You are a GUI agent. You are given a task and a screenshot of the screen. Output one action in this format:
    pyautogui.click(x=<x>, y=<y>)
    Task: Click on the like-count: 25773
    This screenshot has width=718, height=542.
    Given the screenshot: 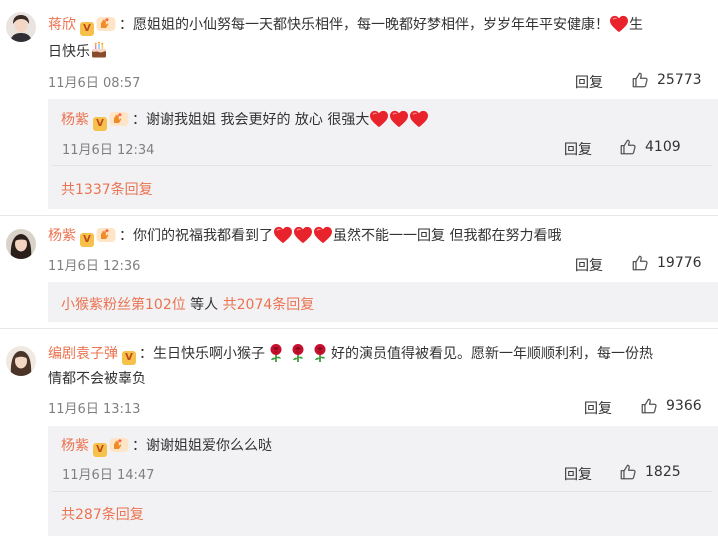 What is the action you would take?
    pyautogui.click(x=679, y=80)
    